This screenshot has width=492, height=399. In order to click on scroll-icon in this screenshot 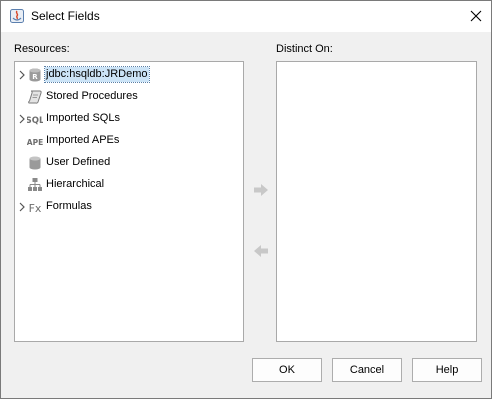, I will do `click(35, 97)`.